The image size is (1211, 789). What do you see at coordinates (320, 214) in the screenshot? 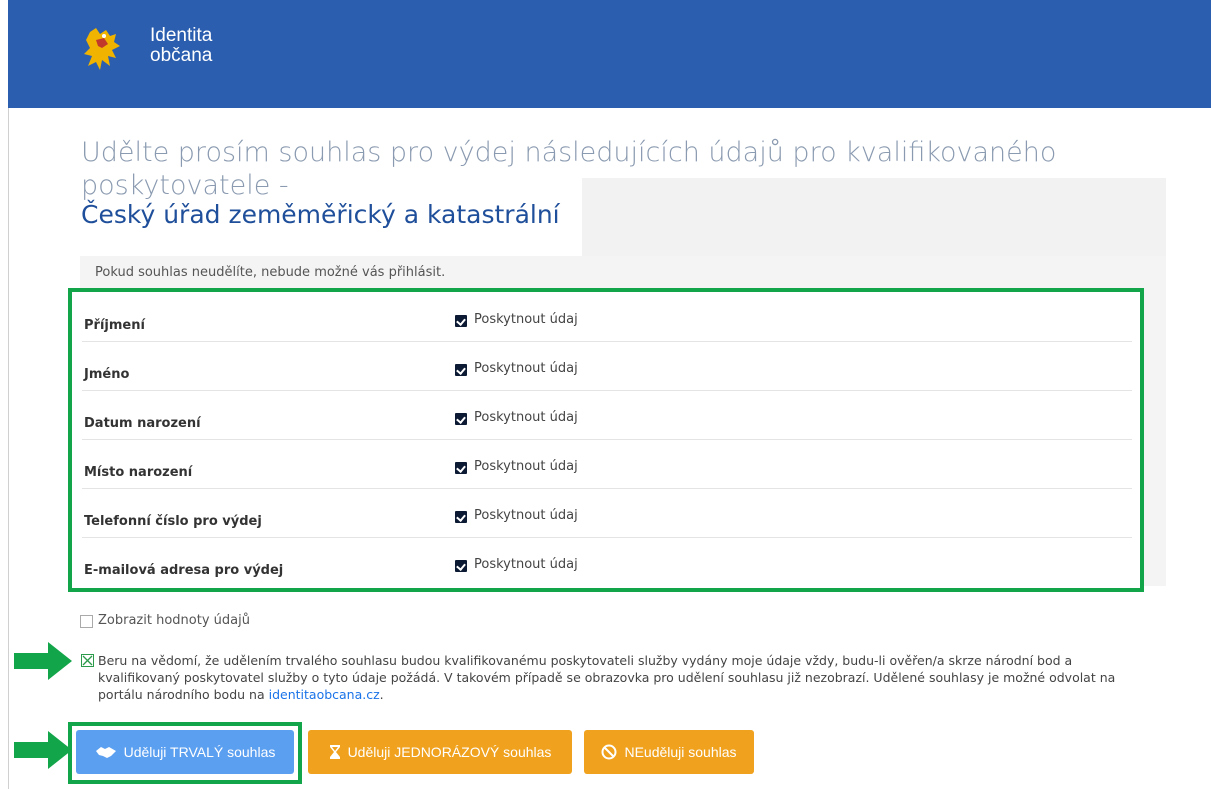
I see `provider-name: Český úřad zeměměřický a katastrální` at bounding box center [320, 214].